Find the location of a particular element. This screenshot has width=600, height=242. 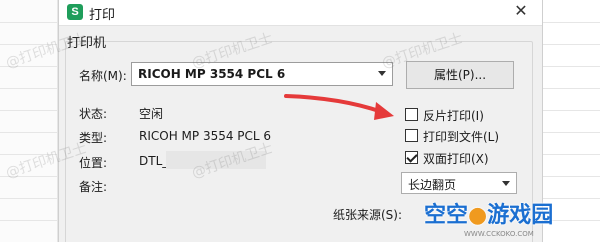

location-value: DTL_ is located at coordinates (154, 161).